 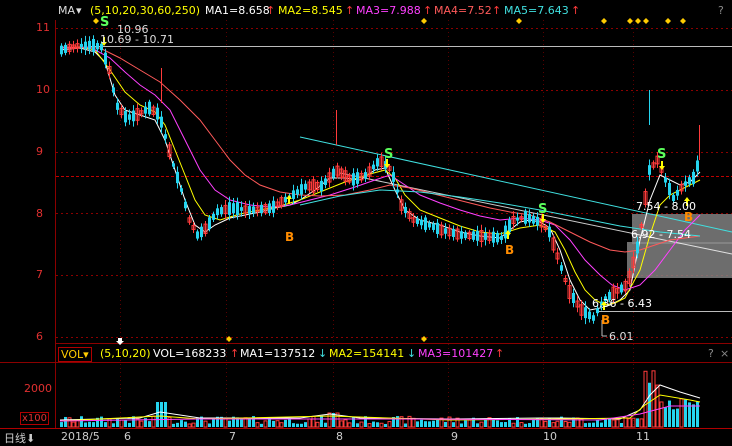 I want to click on vol-close-icon: ×, so click(x=724, y=353).